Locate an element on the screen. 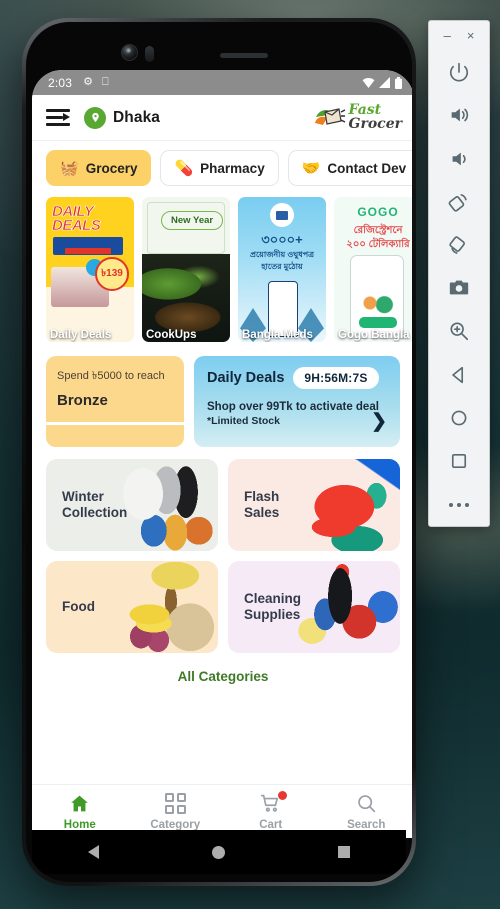  banner-pharmacy-logo-icon is located at coordinates (282, 215).